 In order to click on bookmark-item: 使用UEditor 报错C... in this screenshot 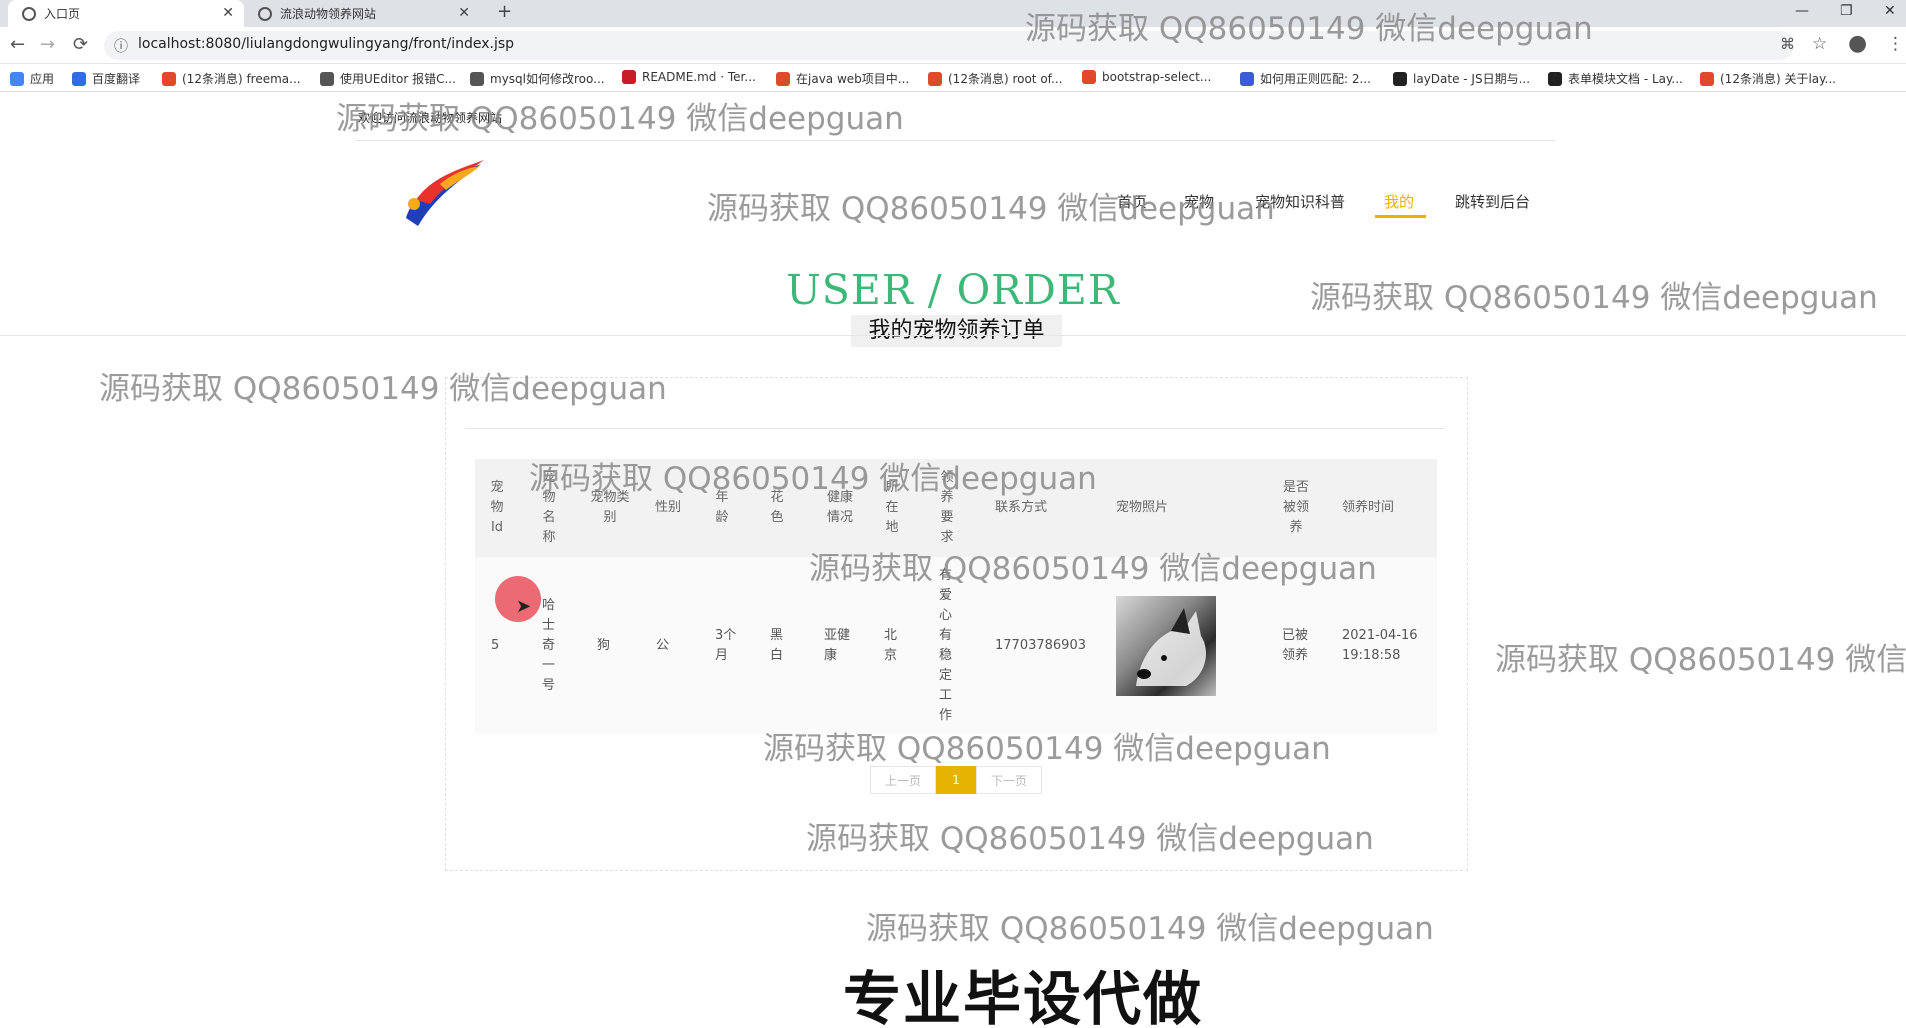, I will do `click(388, 78)`.